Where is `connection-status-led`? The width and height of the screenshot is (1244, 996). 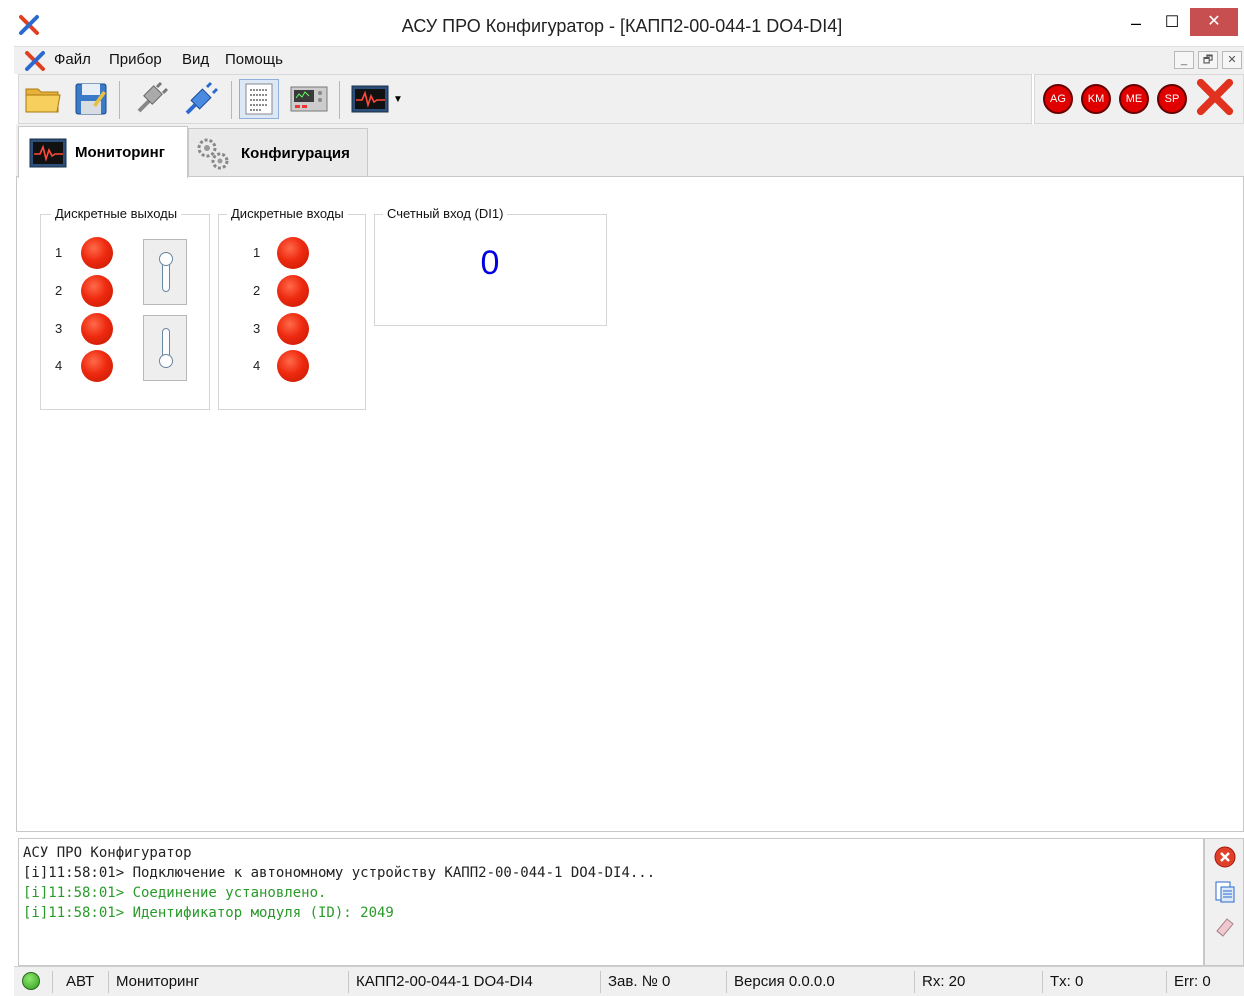 connection-status-led is located at coordinates (31, 981).